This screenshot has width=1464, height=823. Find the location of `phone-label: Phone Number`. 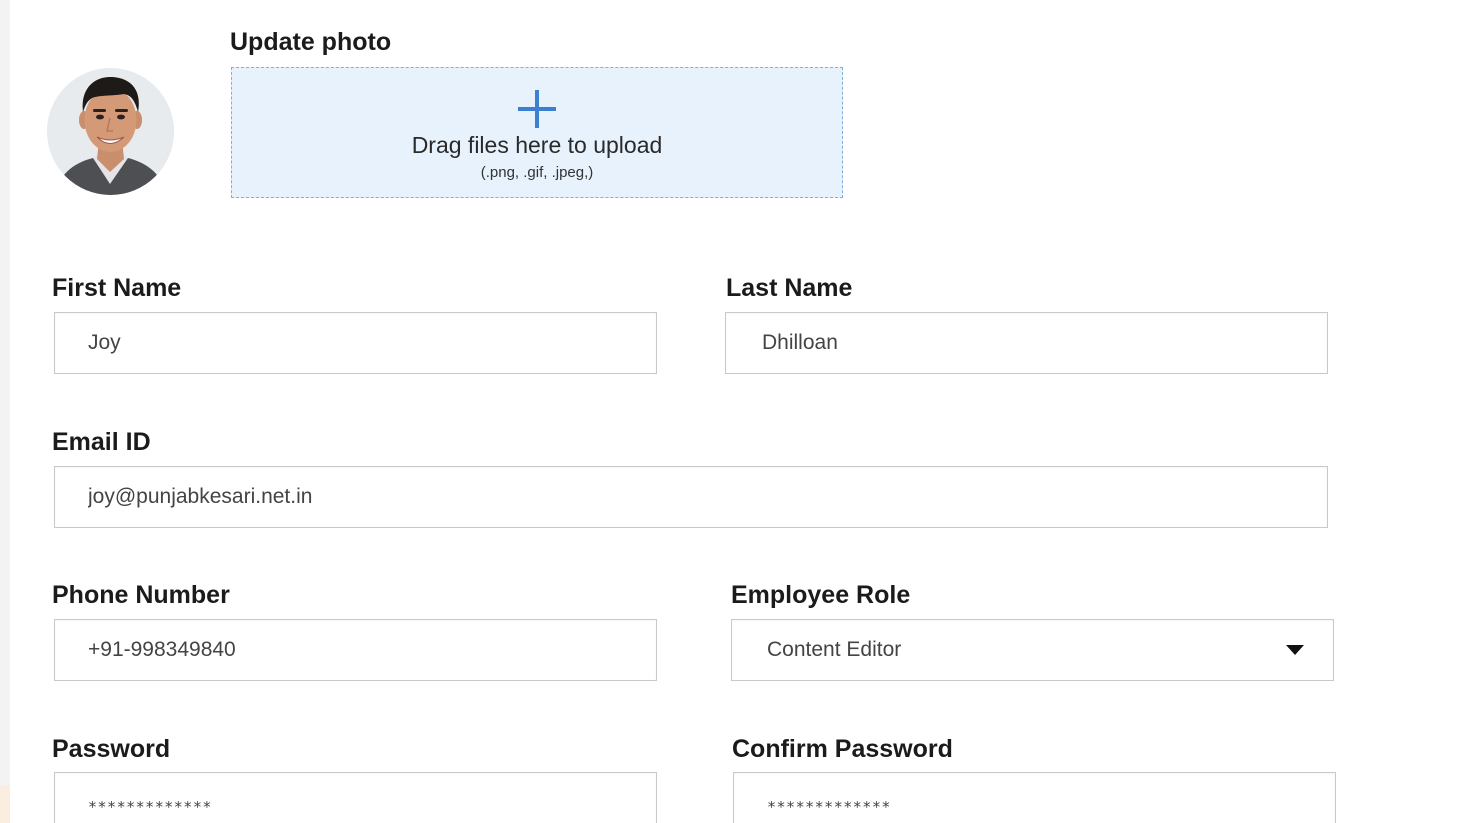

phone-label: Phone Number is located at coordinates (141, 595).